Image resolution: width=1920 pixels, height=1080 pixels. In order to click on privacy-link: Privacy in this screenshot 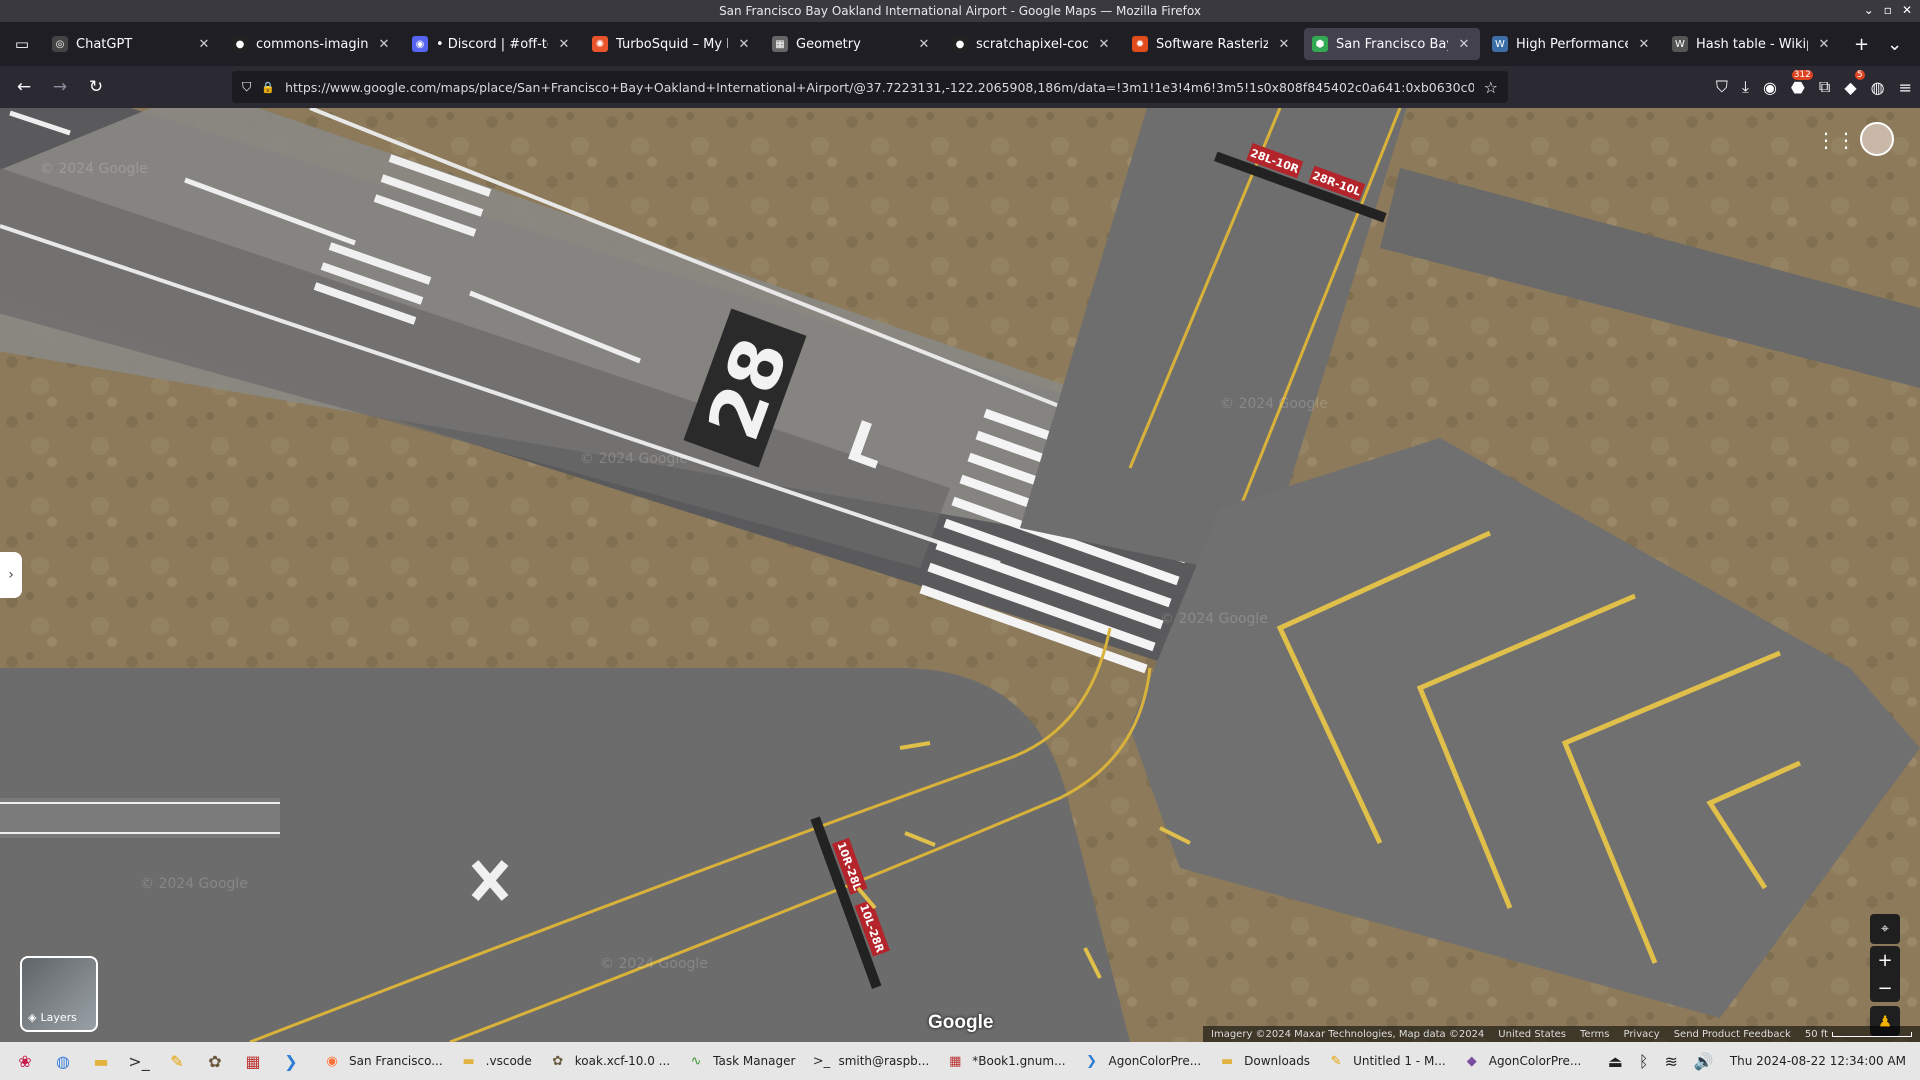, I will do `click(1641, 1034)`.